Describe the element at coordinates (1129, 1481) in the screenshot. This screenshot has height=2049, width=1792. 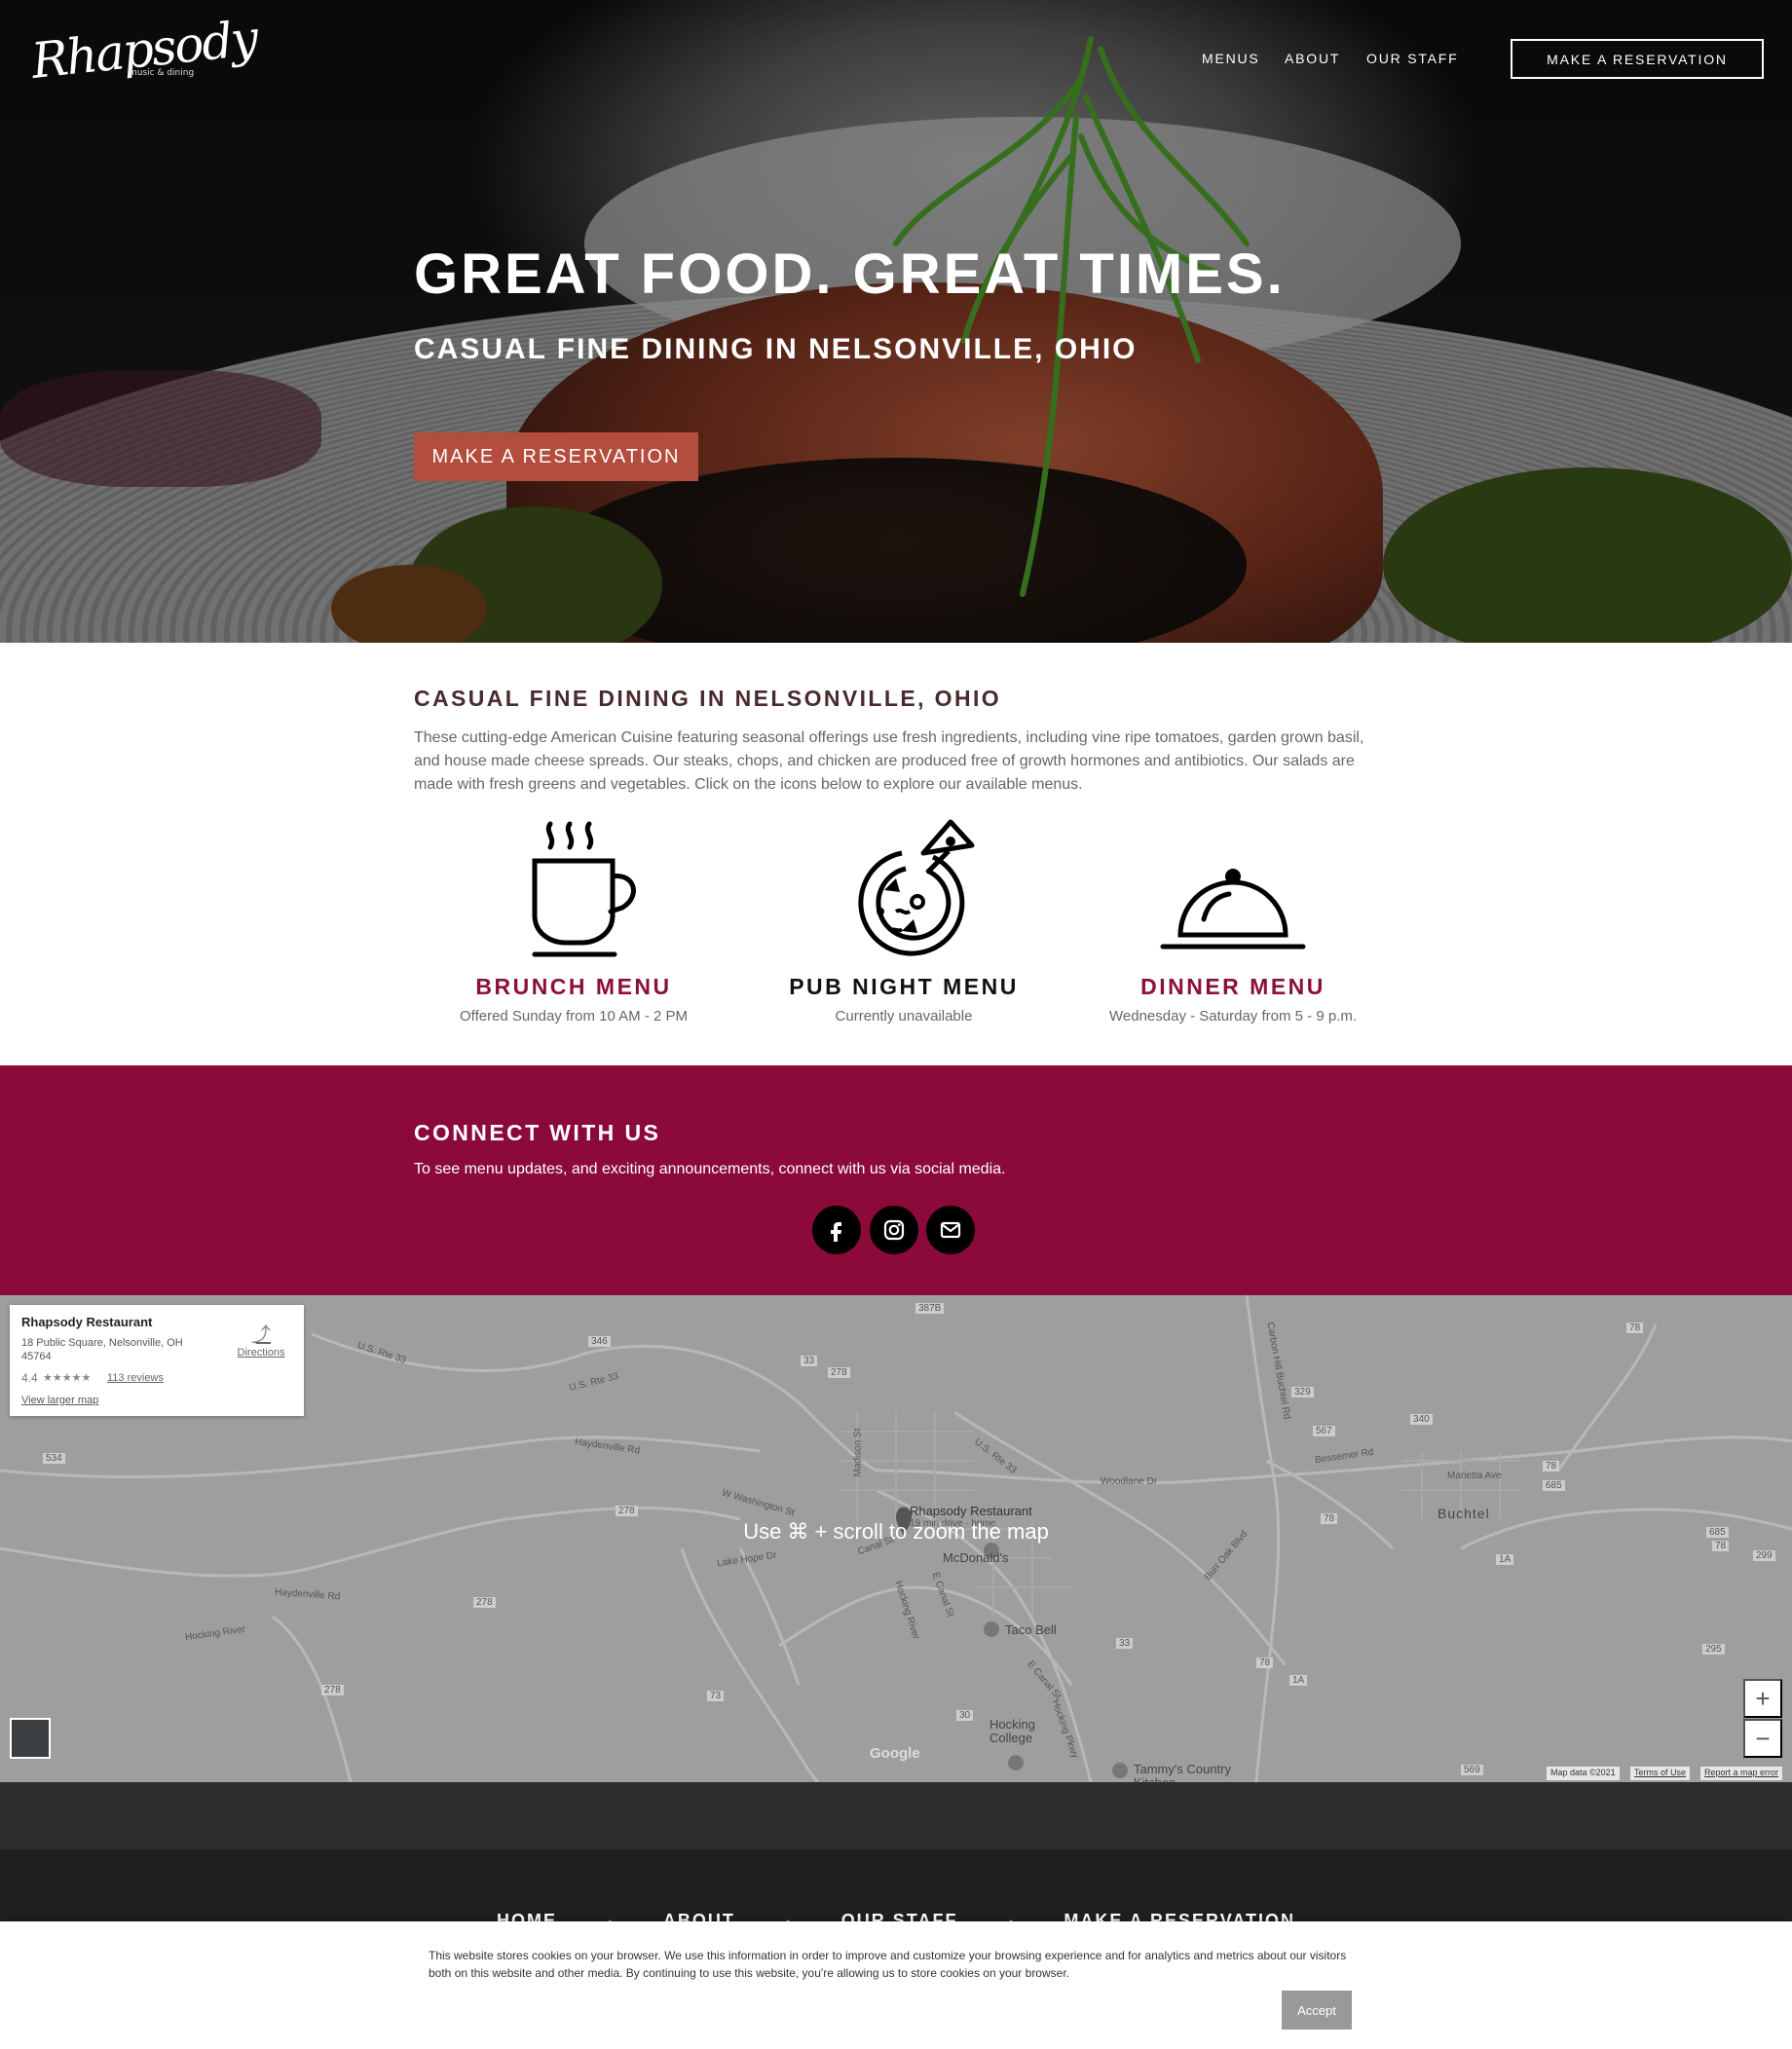
I see `road-label: Woodlane Dr` at that location.